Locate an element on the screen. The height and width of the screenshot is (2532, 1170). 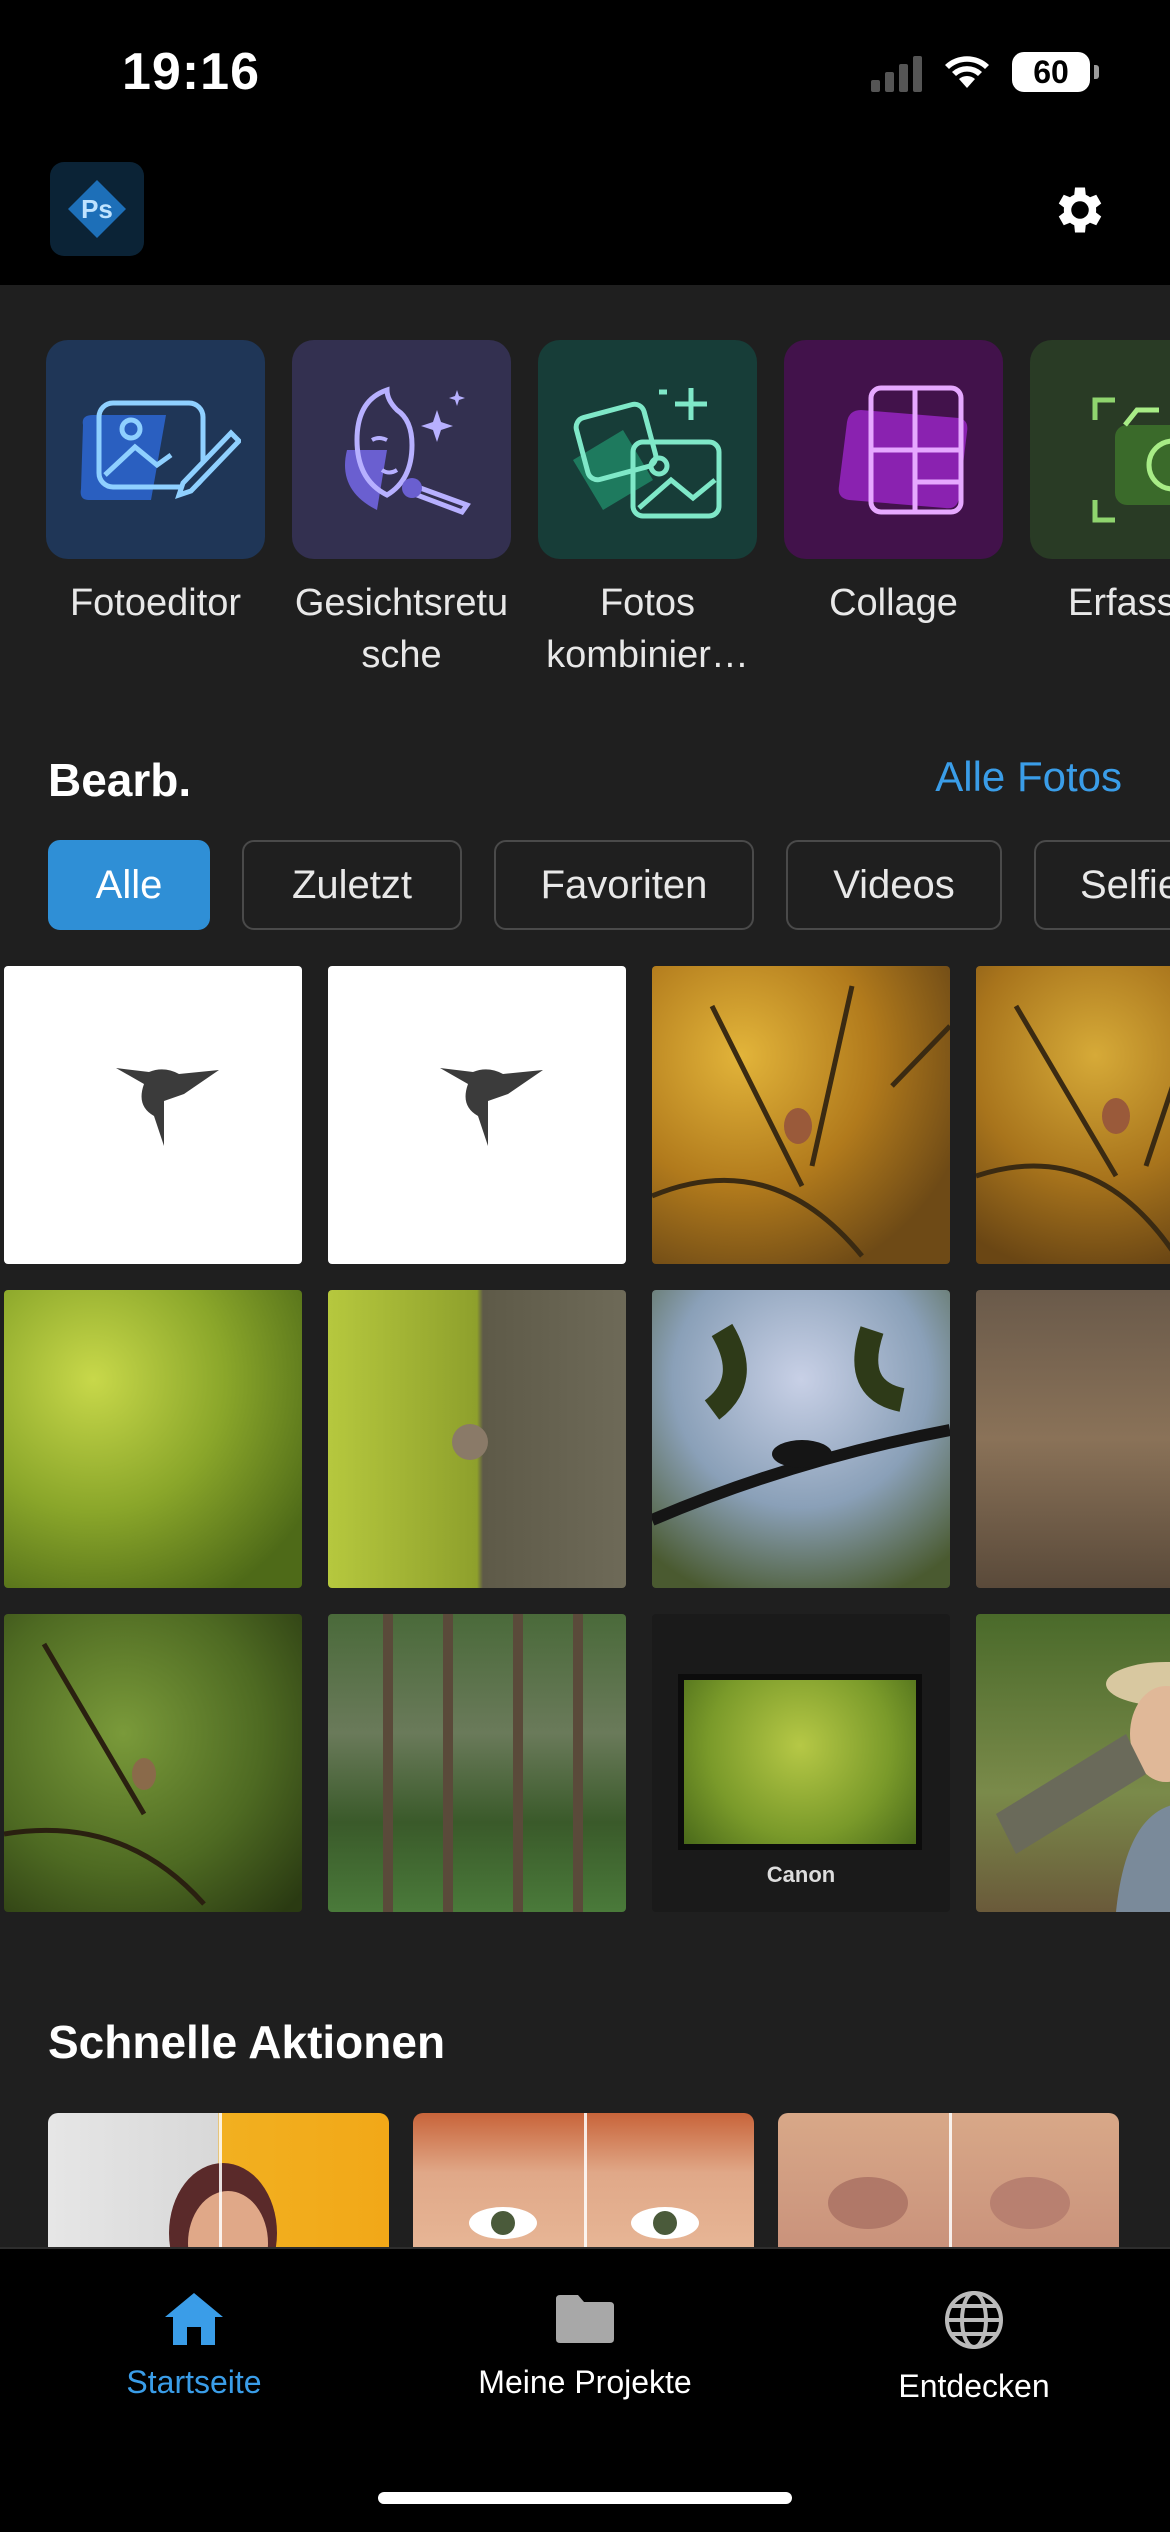
bird-silhouette-image is located at coordinates (801, 1424).